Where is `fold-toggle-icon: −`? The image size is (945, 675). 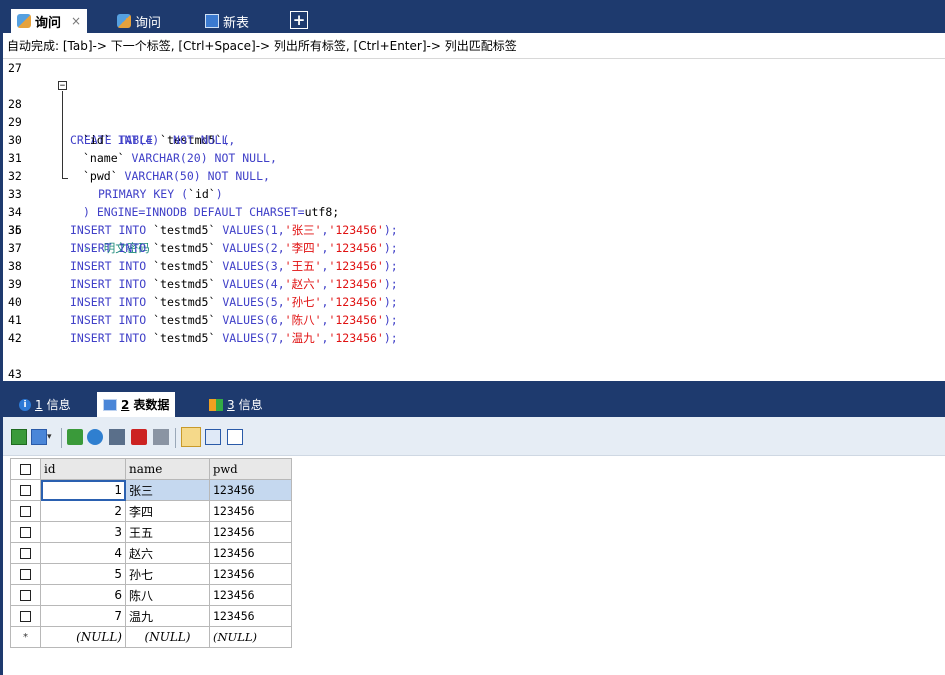 fold-toggle-icon: − is located at coordinates (62, 86).